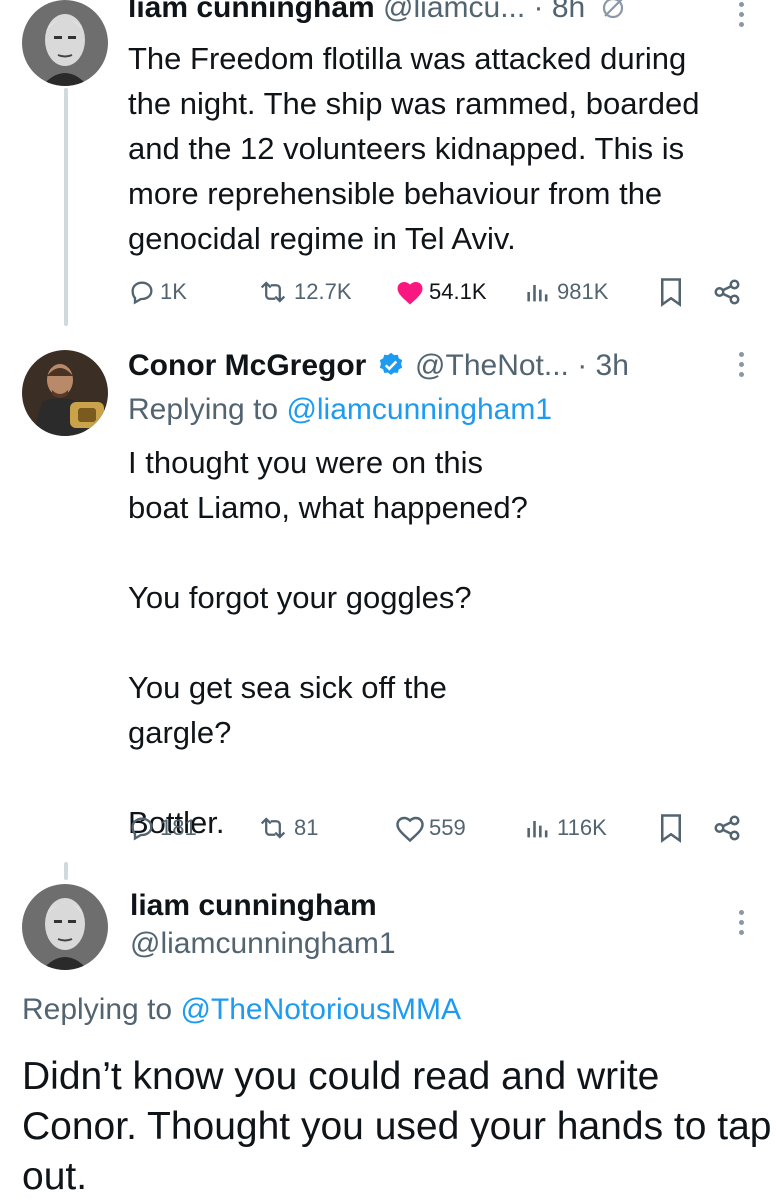  I want to click on tweet-time: · 3h, so click(603, 365).